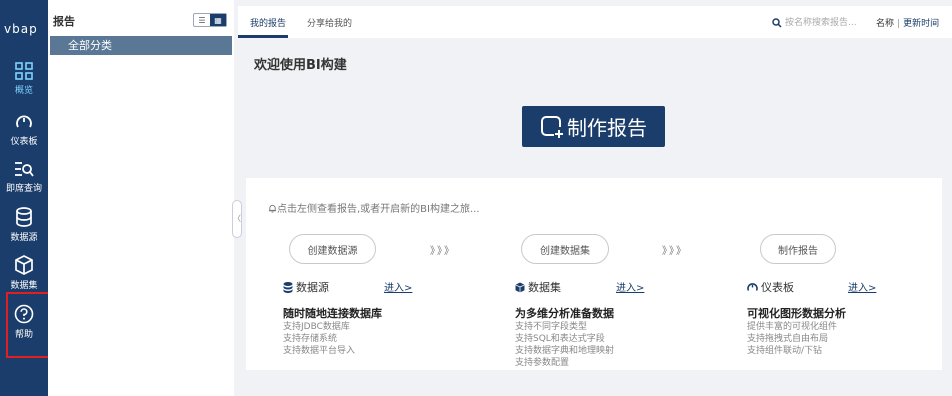 This screenshot has height=396, width=952. What do you see at coordinates (24, 286) in the screenshot?
I see `nav-label-dataset: 数据集` at bounding box center [24, 286].